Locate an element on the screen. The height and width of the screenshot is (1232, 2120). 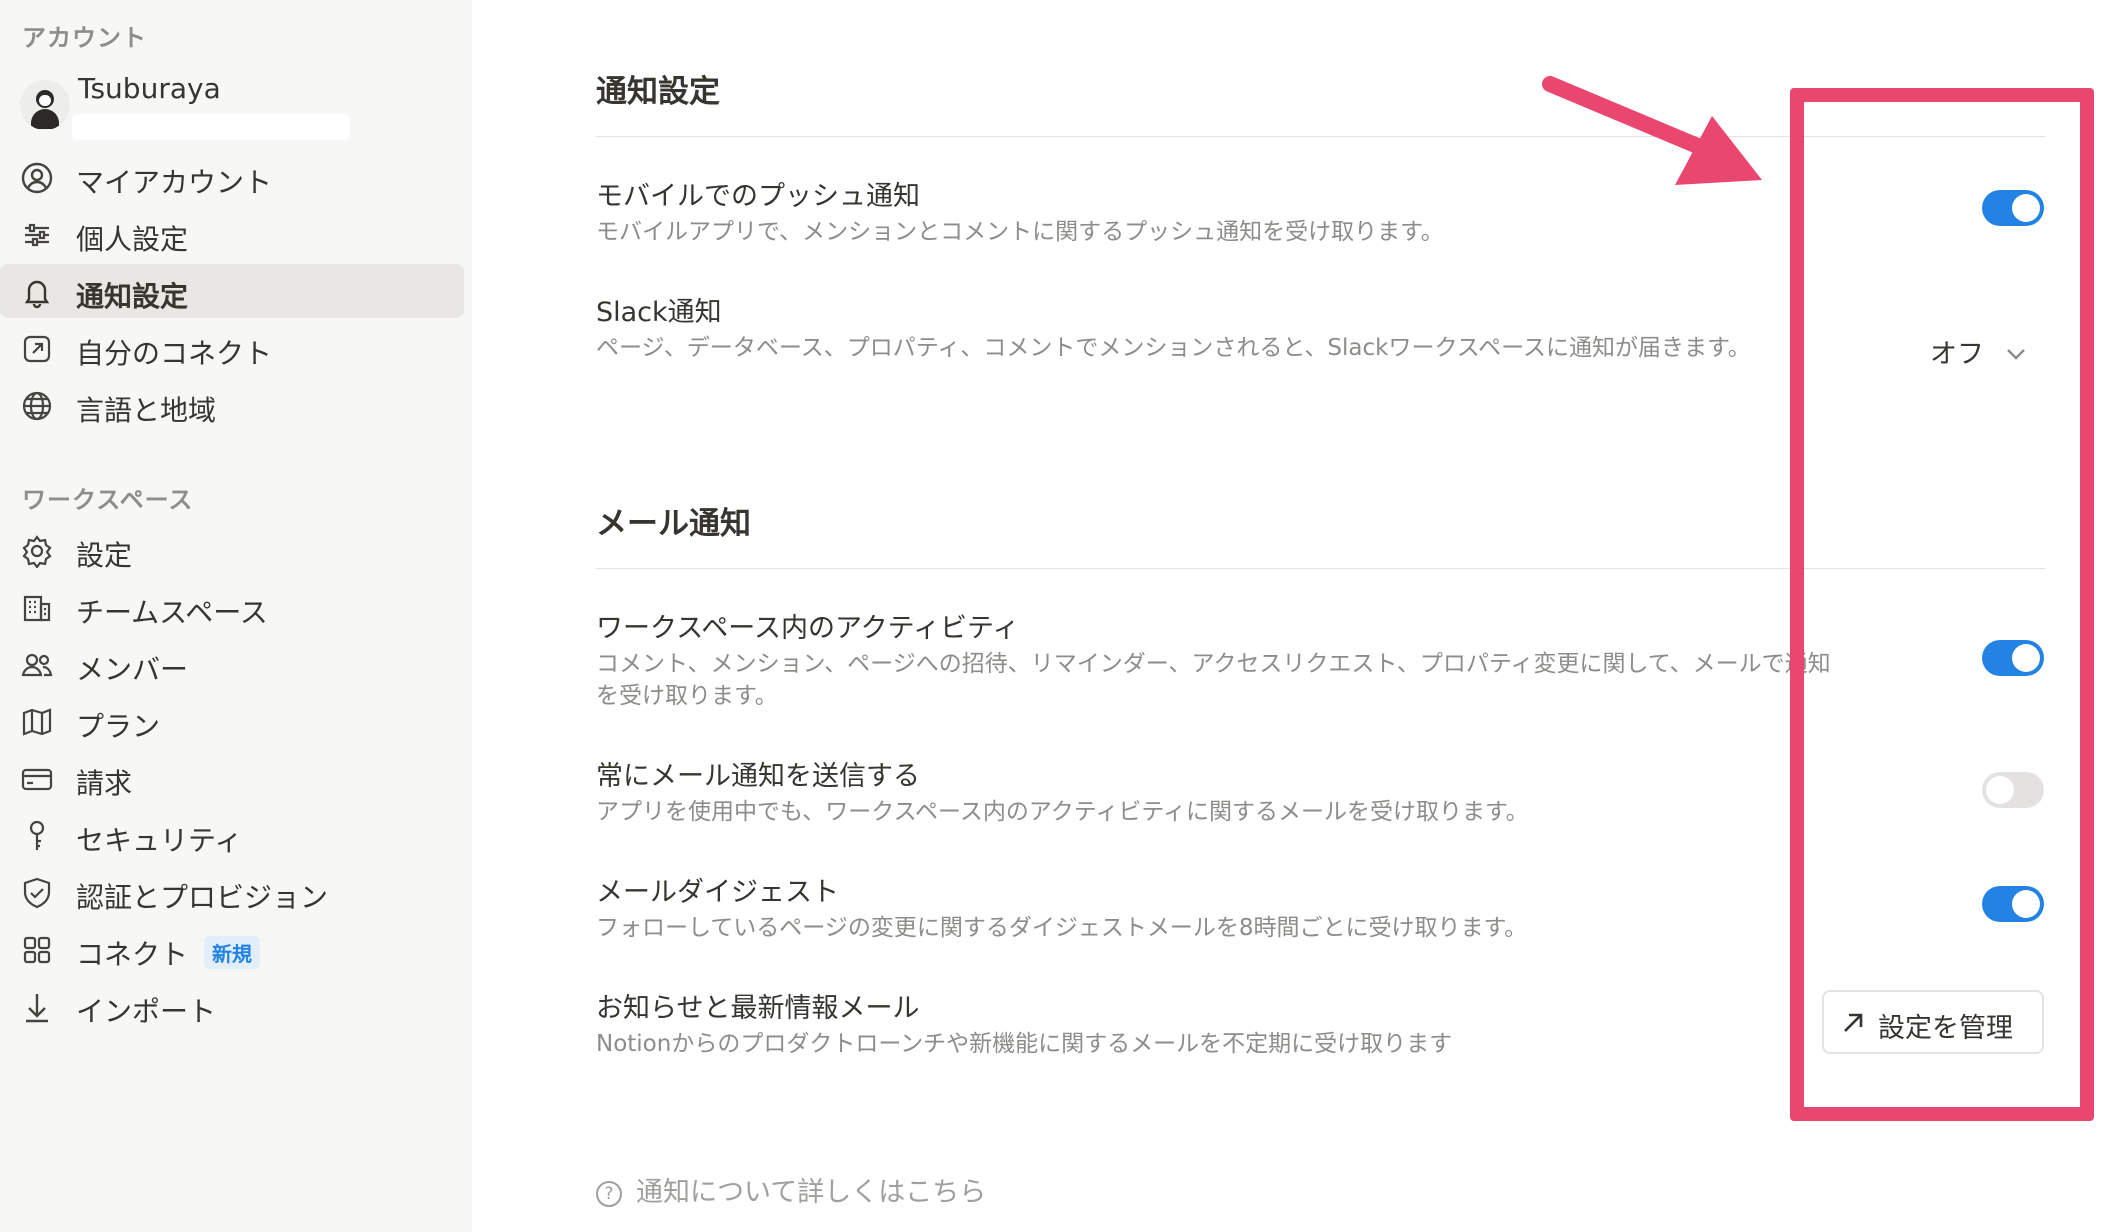
sidebar-item-import: インポート is located at coordinates (232, 1006).